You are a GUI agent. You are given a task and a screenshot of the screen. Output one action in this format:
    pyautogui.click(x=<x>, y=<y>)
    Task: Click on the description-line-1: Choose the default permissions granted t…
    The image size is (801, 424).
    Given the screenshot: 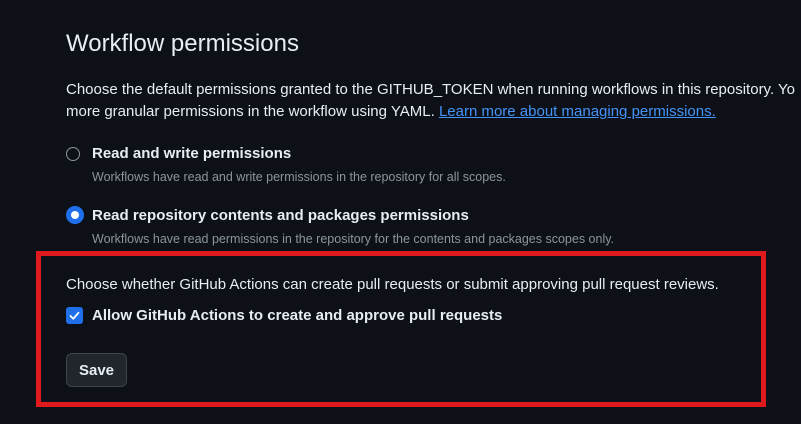 What is the action you would take?
    pyautogui.click(x=430, y=89)
    